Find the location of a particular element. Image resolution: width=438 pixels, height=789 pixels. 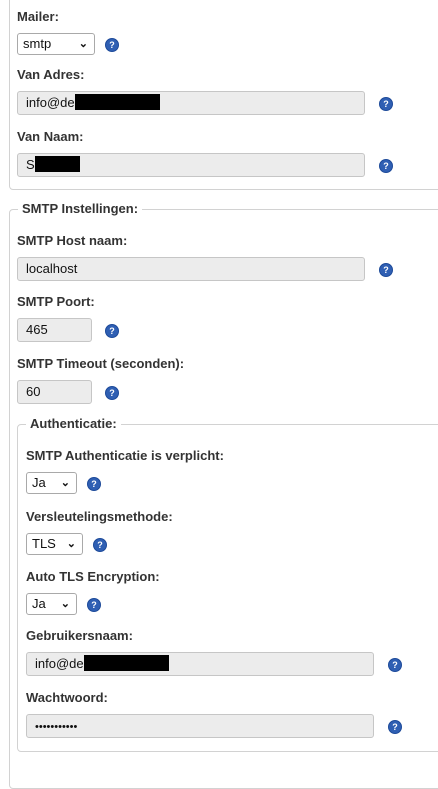

smtp-host-input: localhost is located at coordinates (191, 269).